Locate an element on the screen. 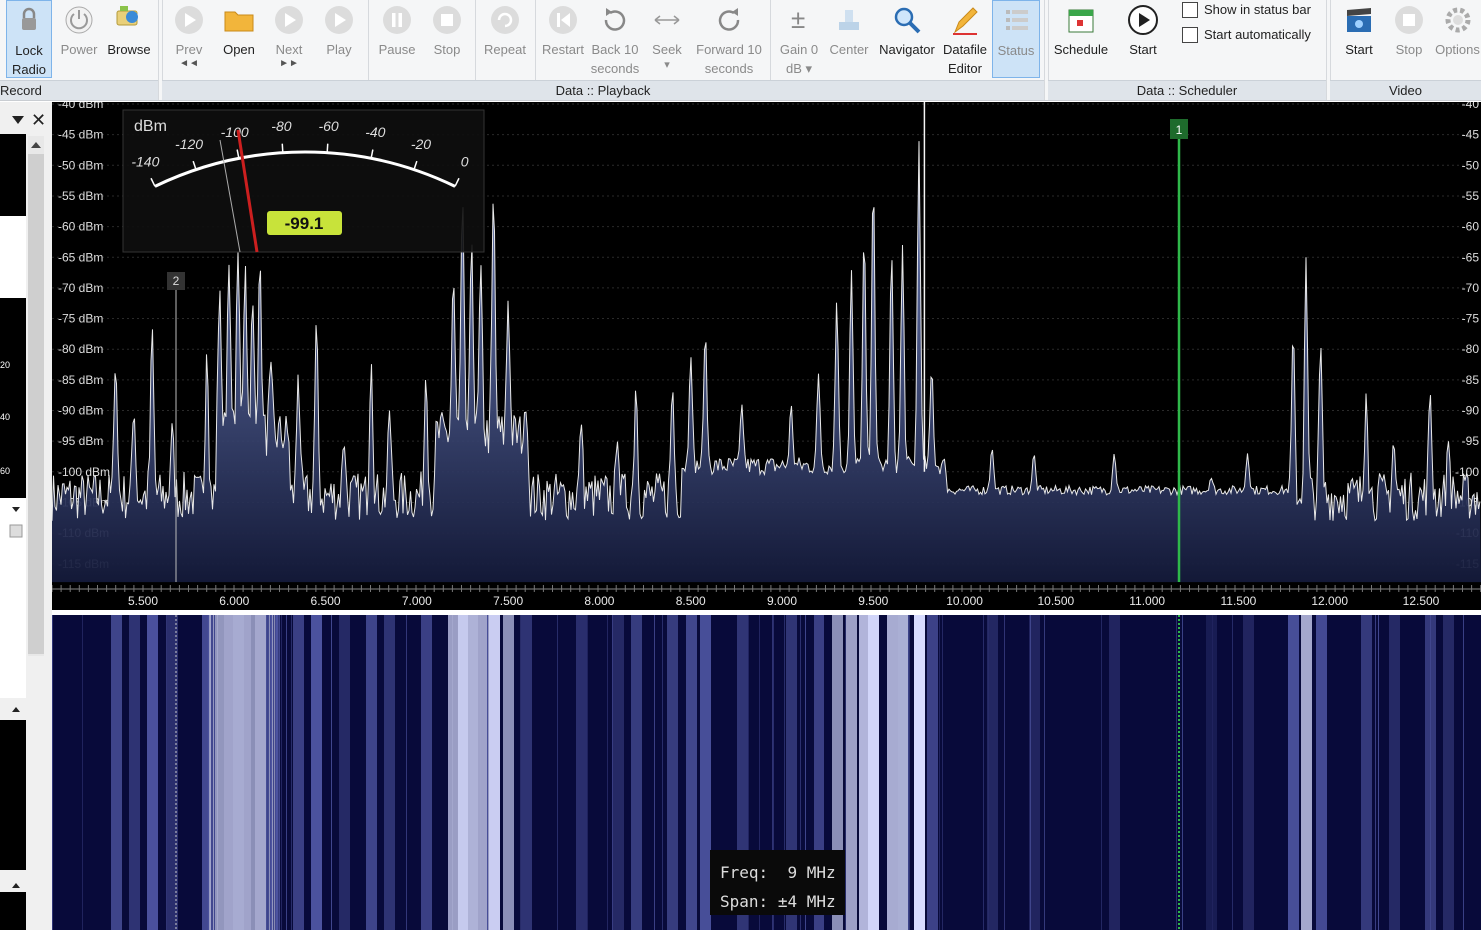 The height and width of the screenshot is (935, 1481). meter-unit: dBm is located at coordinates (150, 126).